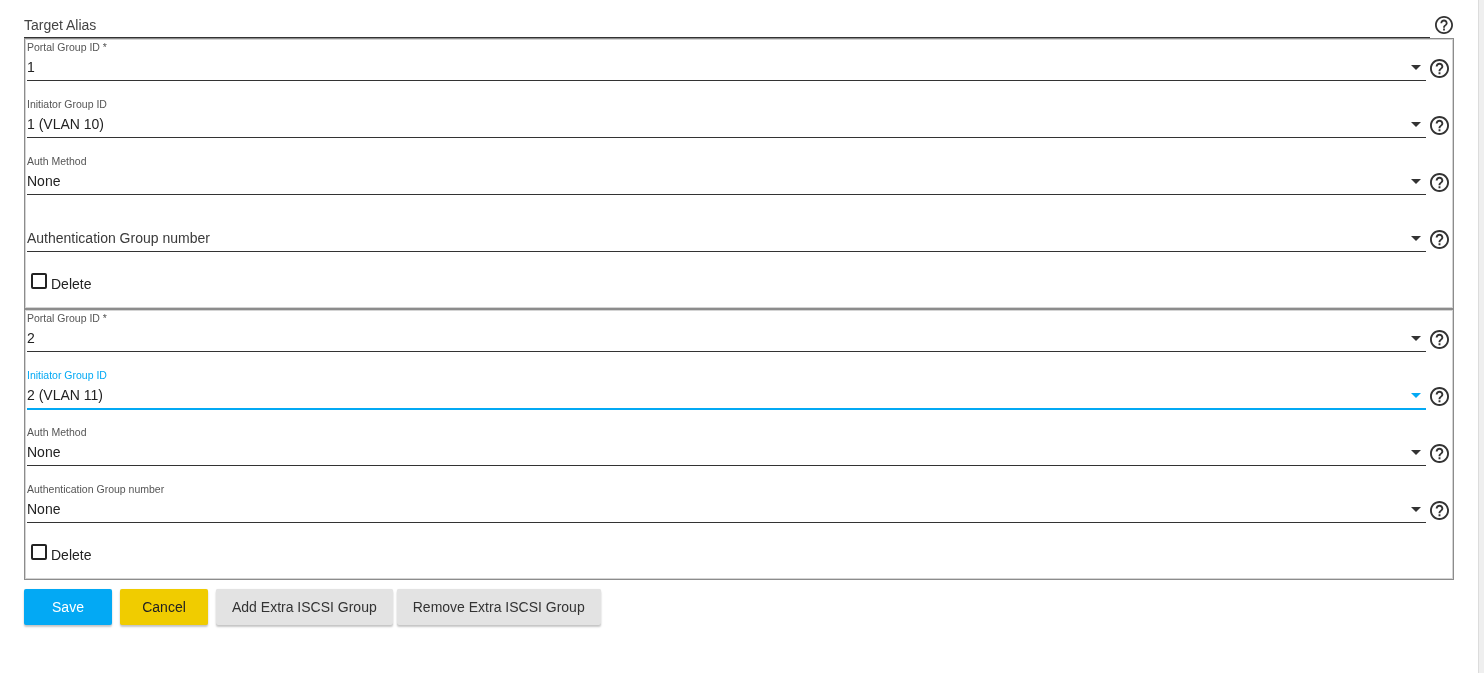 The image size is (1484, 673). Describe the element at coordinates (118, 238) in the screenshot. I see `field-placeholder: Authentication Group number` at that location.